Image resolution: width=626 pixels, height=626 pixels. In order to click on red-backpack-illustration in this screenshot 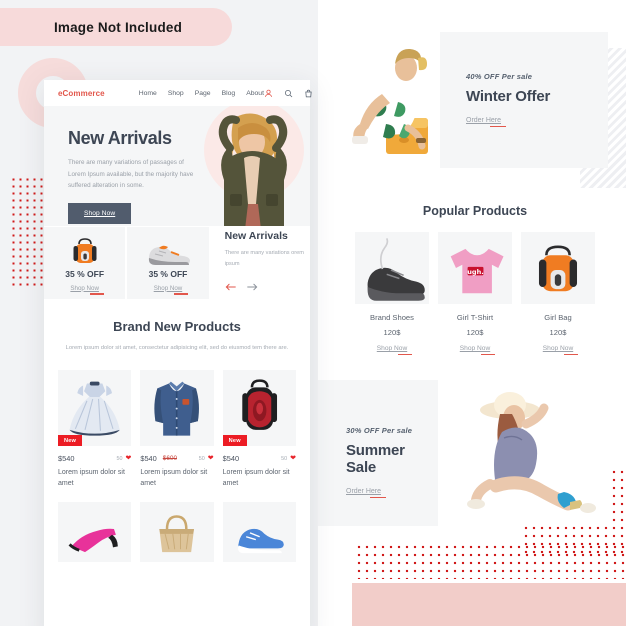, I will do `click(259, 405)`.